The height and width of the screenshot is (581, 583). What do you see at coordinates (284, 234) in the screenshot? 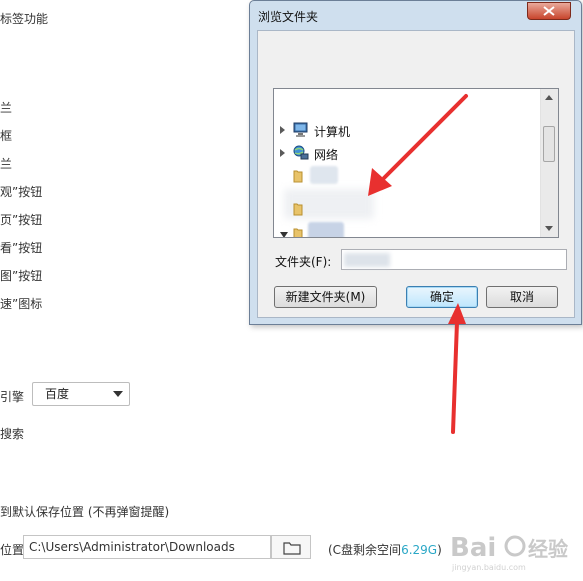
I see `collapse-icon` at bounding box center [284, 234].